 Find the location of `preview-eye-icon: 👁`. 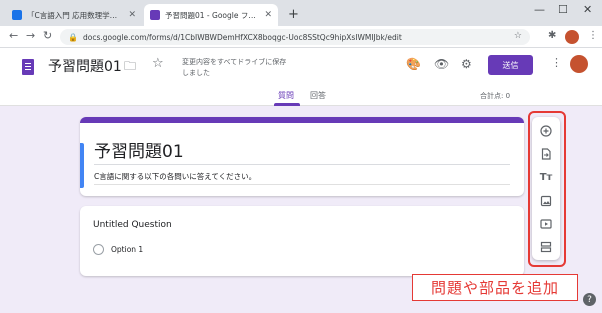

preview-eye-icon: 👁 is located at coordinates (441, 64).